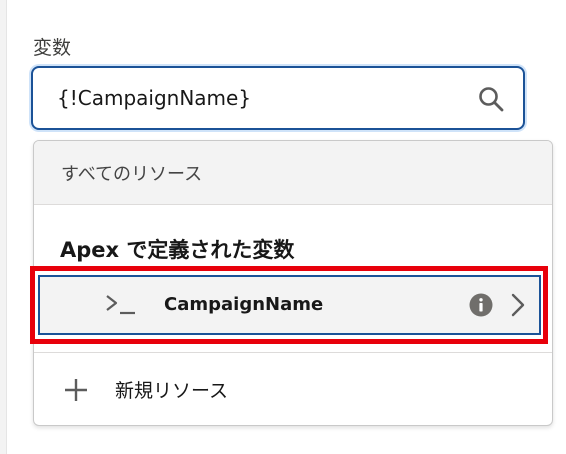 The image size is (566, 454). I want to click on variable-icon, so click(121, 306).